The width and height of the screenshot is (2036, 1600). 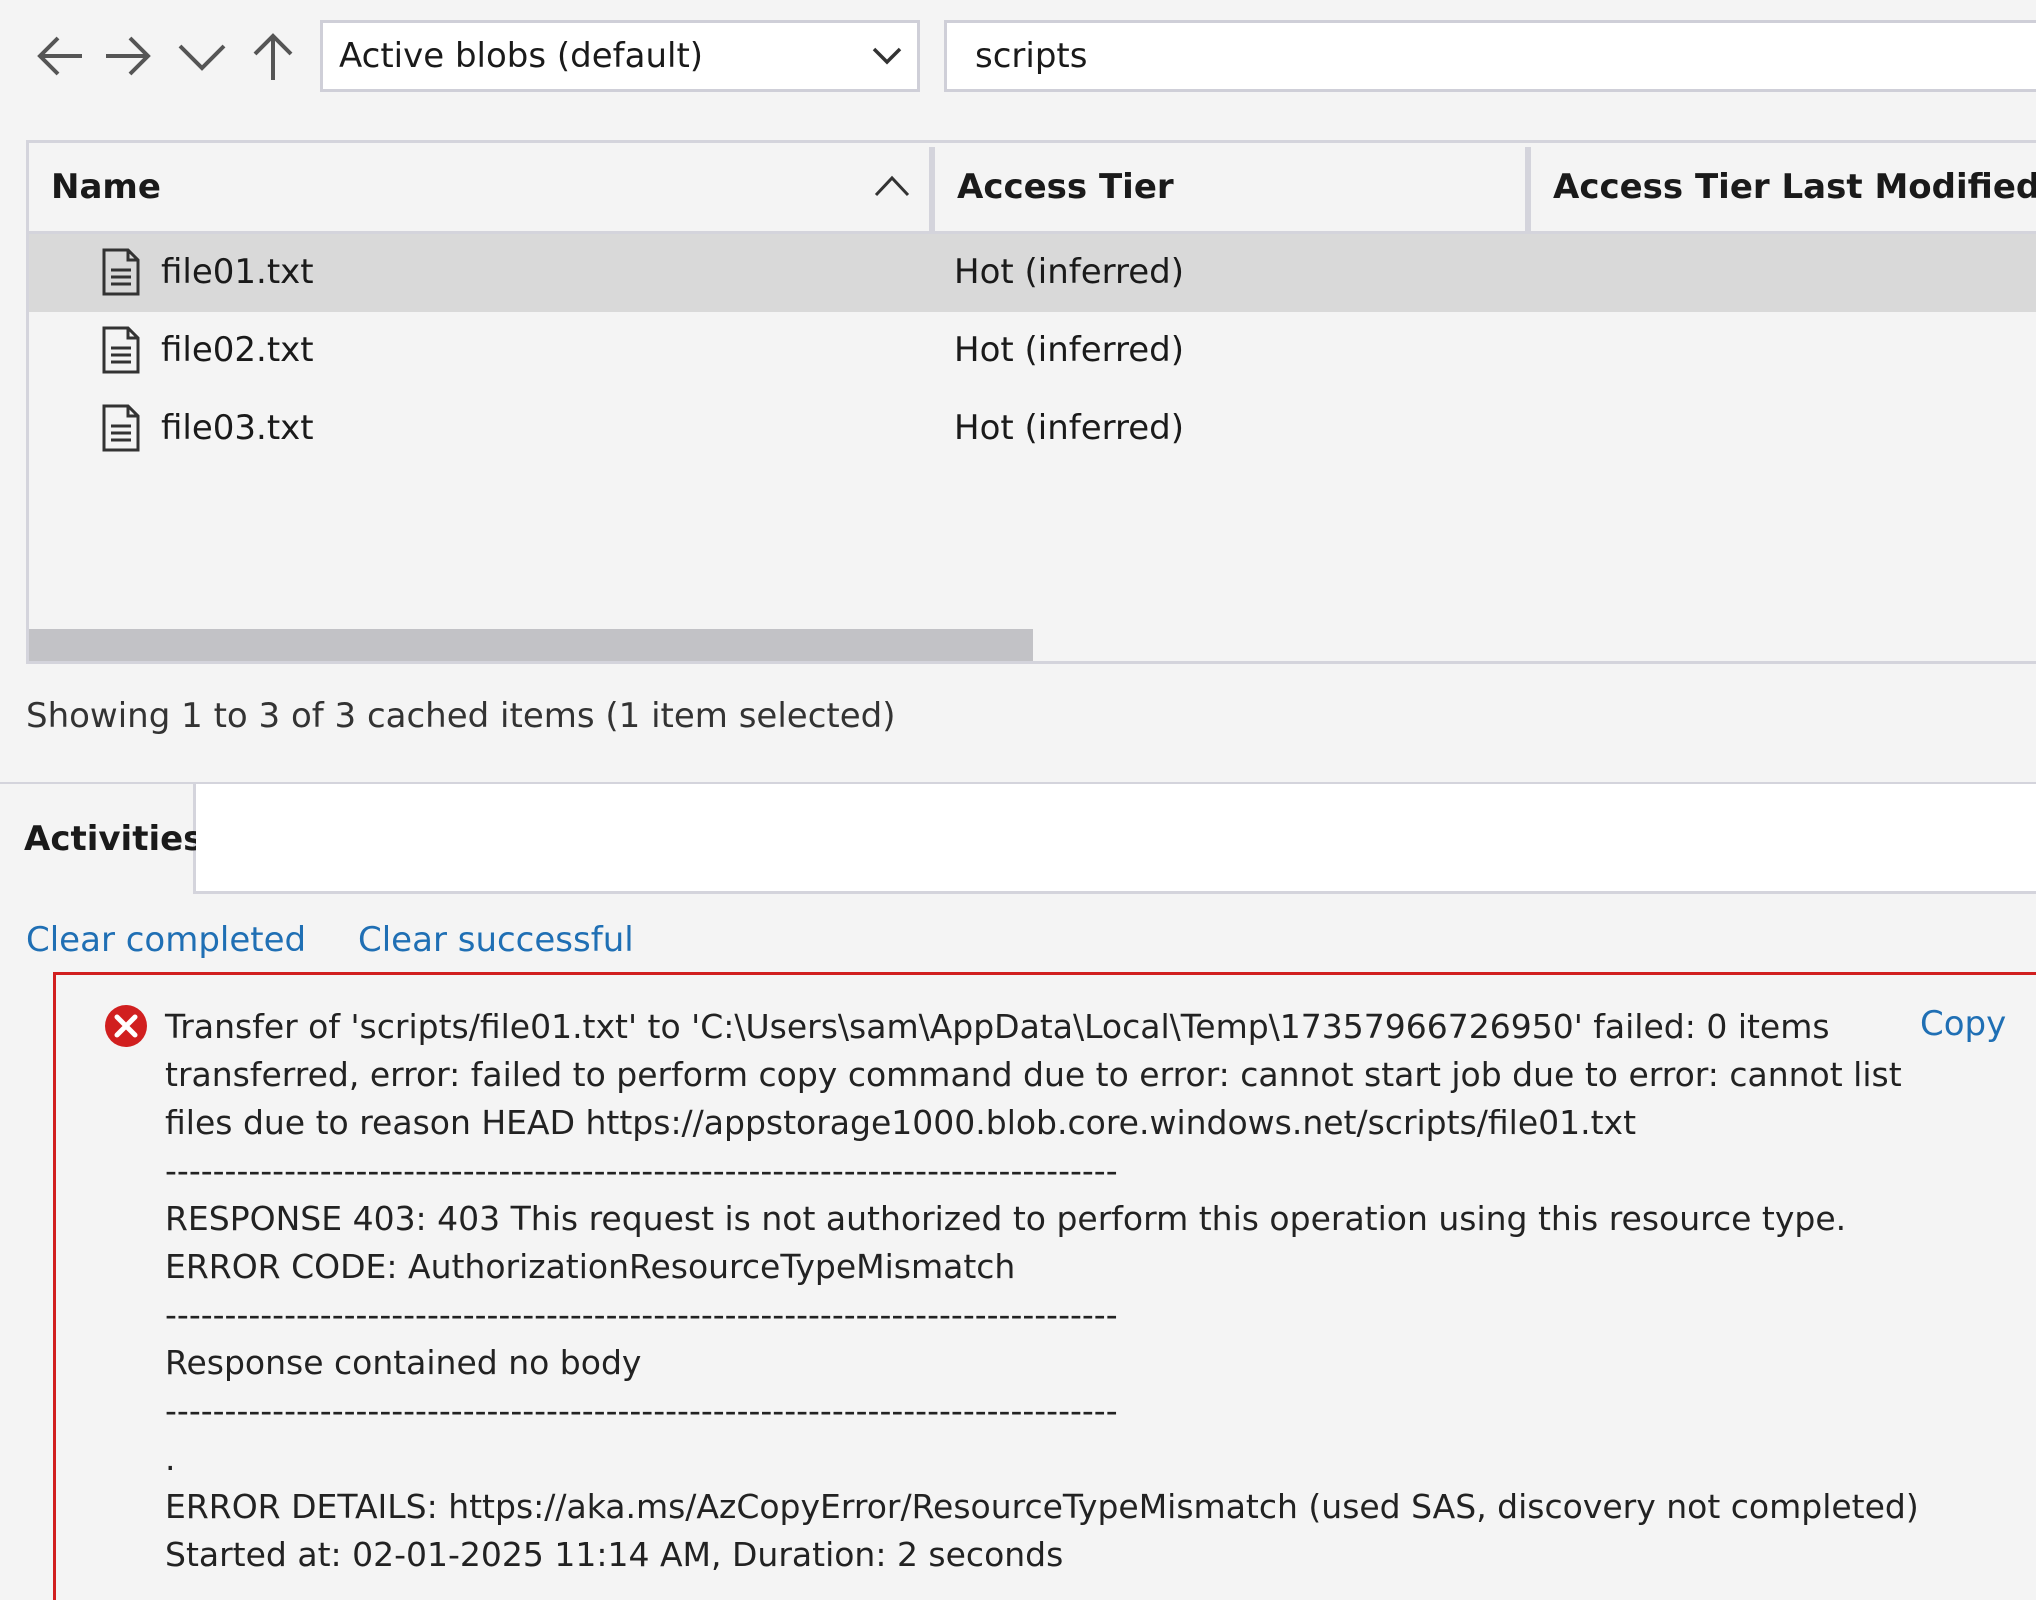 I want to click on sort-ascending-icon, so click(x=892, y=186).